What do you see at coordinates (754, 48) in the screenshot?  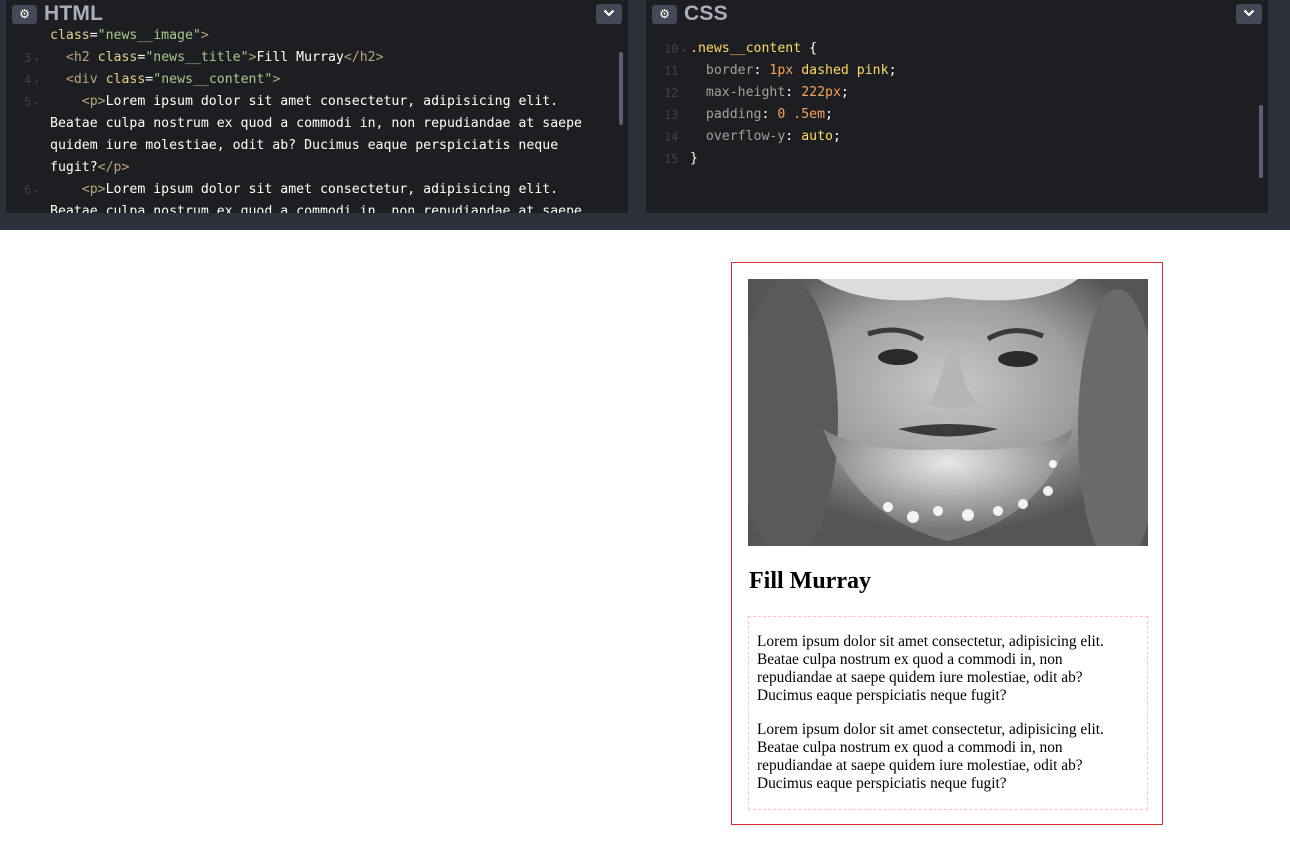 I see `code-line: .news__content {` at bounding box center [754, 48].